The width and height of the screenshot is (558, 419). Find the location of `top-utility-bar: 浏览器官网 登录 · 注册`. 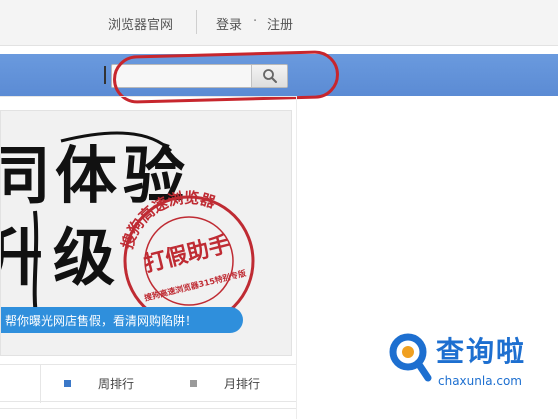

top-utility-bar: 浏览器官网 登录 · 注册 is located at coordinates (279, 23).